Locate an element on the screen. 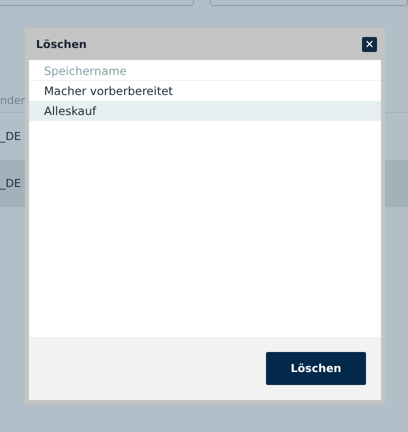 Image resolution: width=408 pixels, height=432 pixels. column-header: Speichername is located at coordinates (205, 70).